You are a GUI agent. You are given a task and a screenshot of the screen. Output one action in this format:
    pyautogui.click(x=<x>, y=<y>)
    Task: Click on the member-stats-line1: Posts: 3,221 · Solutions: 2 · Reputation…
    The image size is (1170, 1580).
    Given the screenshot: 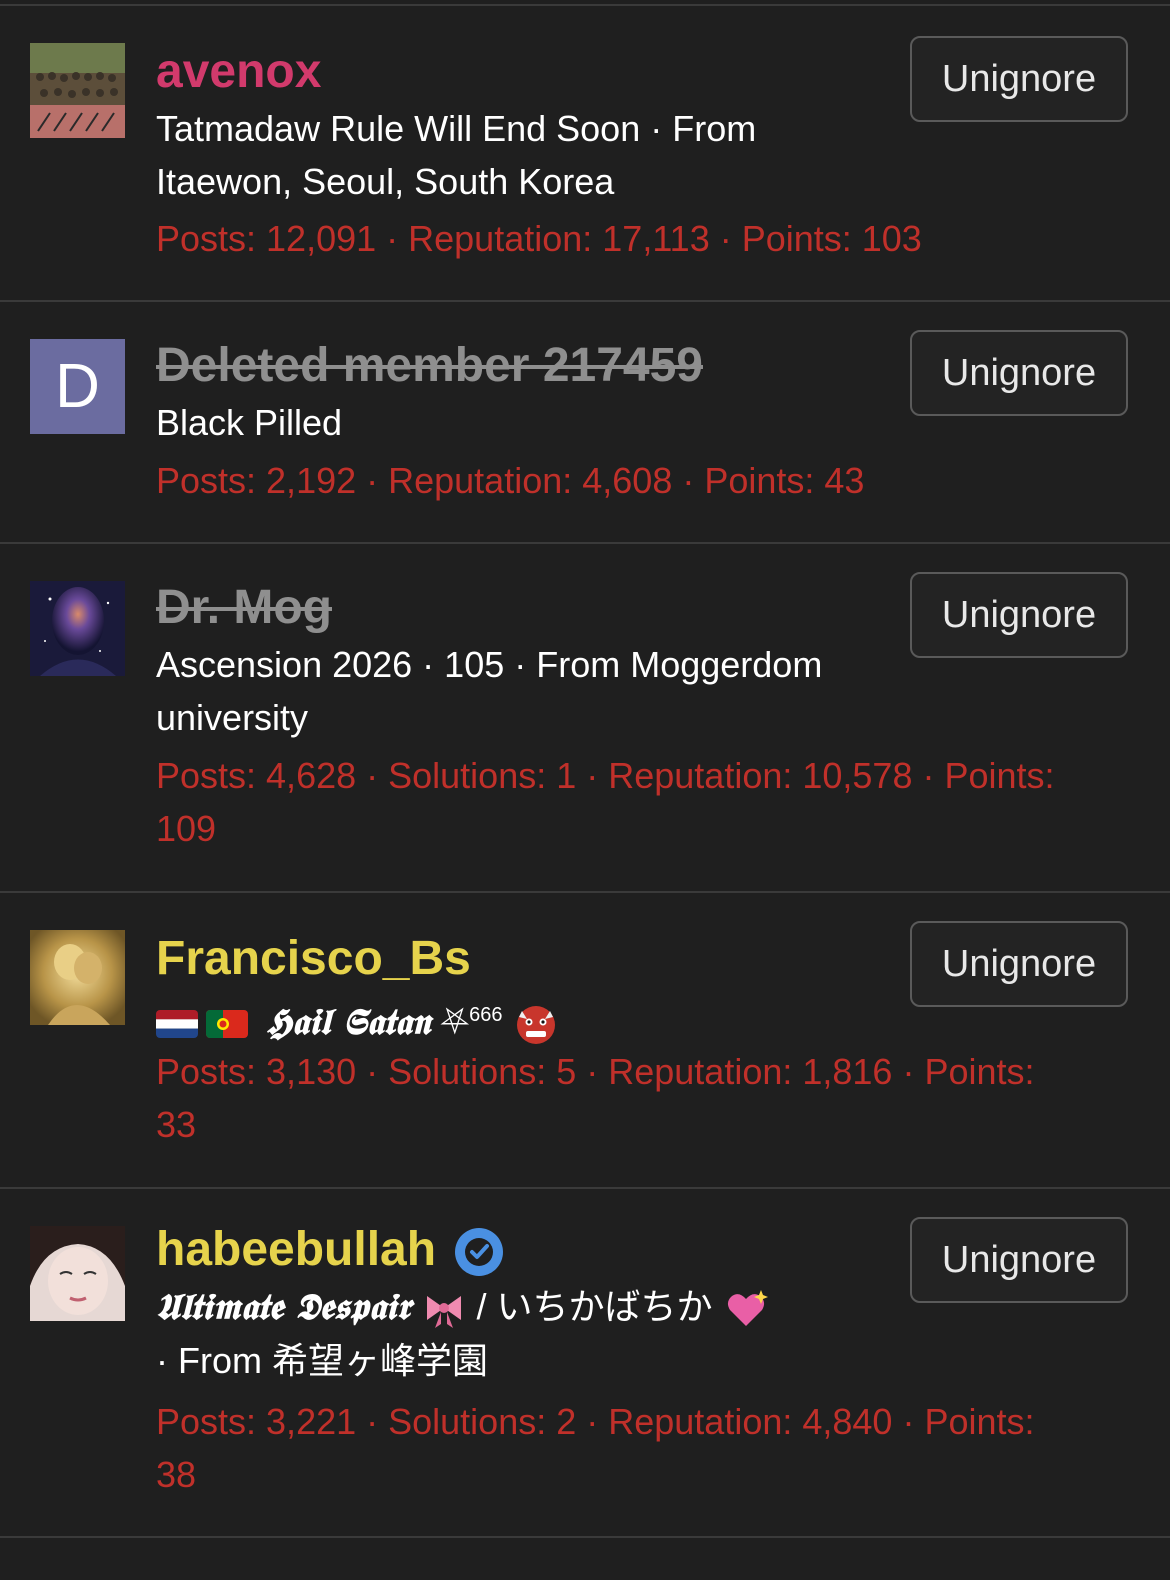 What is the action you would take?
    pyautogui.click(x=595, y=1421)
    